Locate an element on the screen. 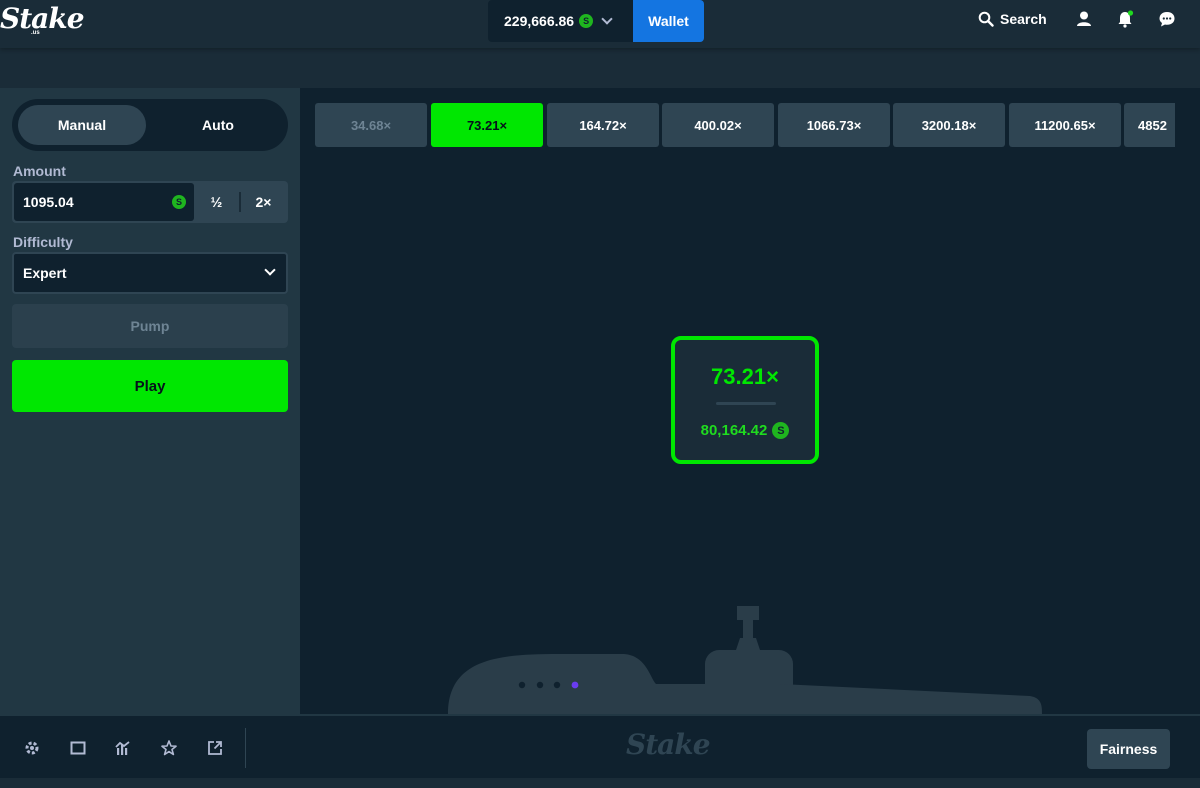 The height and width of the screenshot is (788, 1200). win-payout: 80,164.42 S is located at coordinates (745, 430).